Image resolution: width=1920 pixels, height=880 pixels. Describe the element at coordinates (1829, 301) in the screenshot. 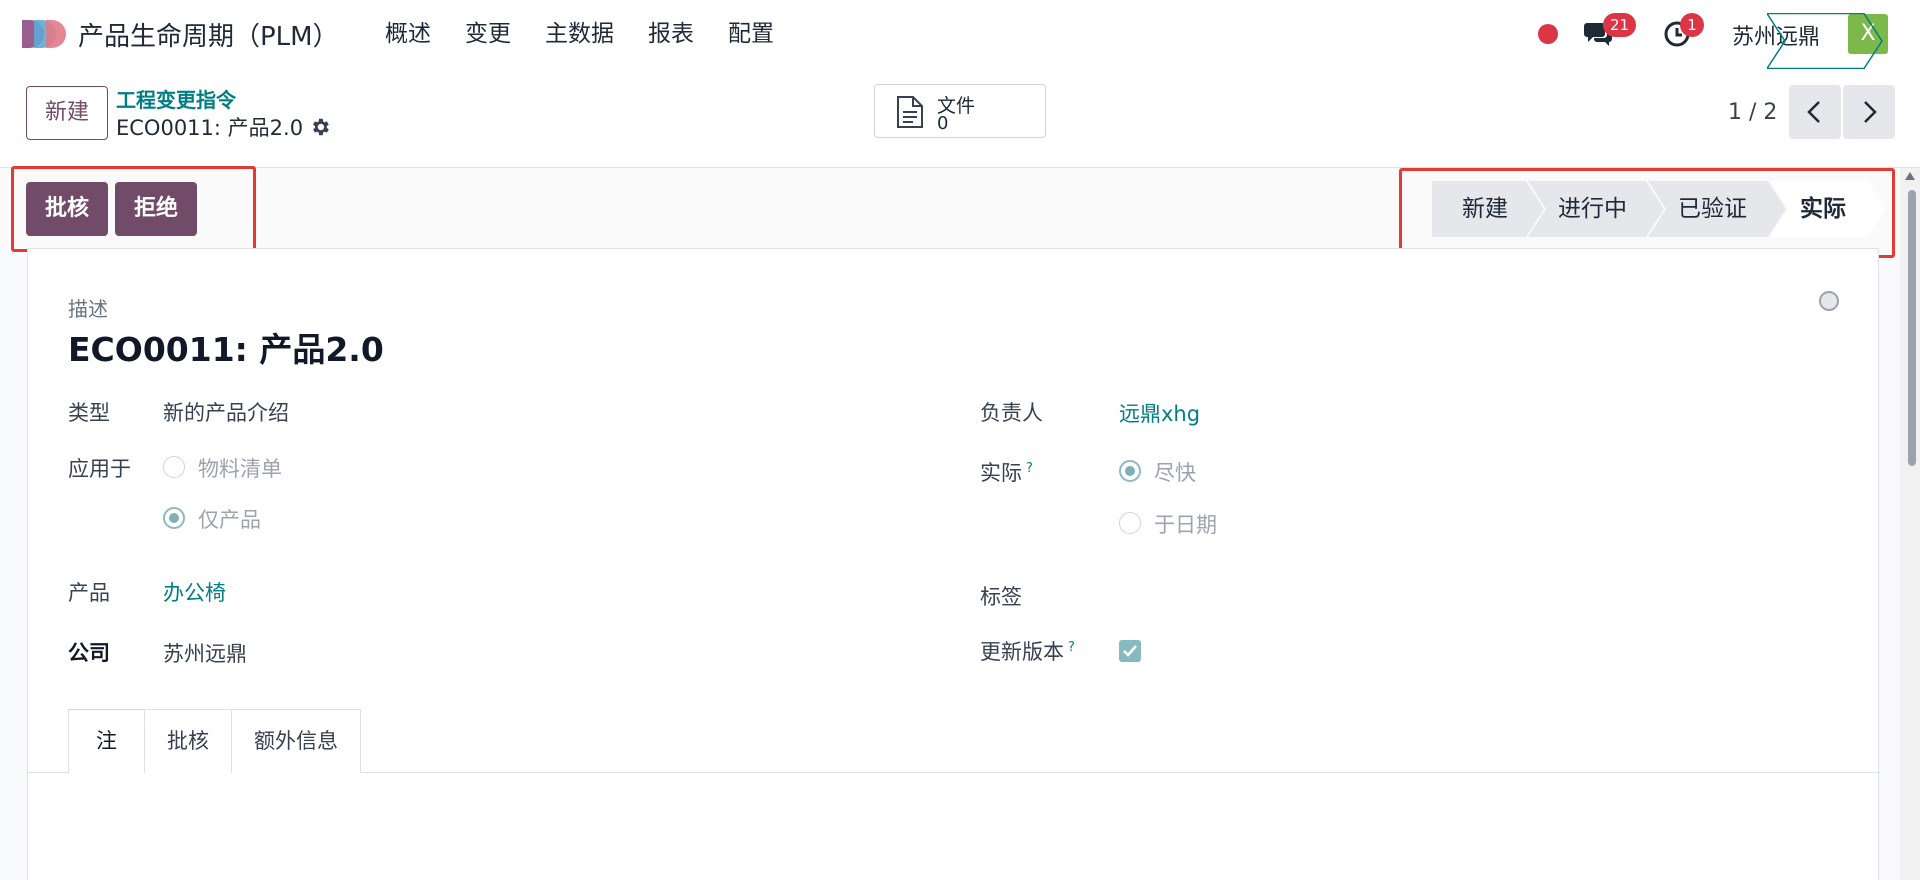

I see `kanban-state-icon` at that location.